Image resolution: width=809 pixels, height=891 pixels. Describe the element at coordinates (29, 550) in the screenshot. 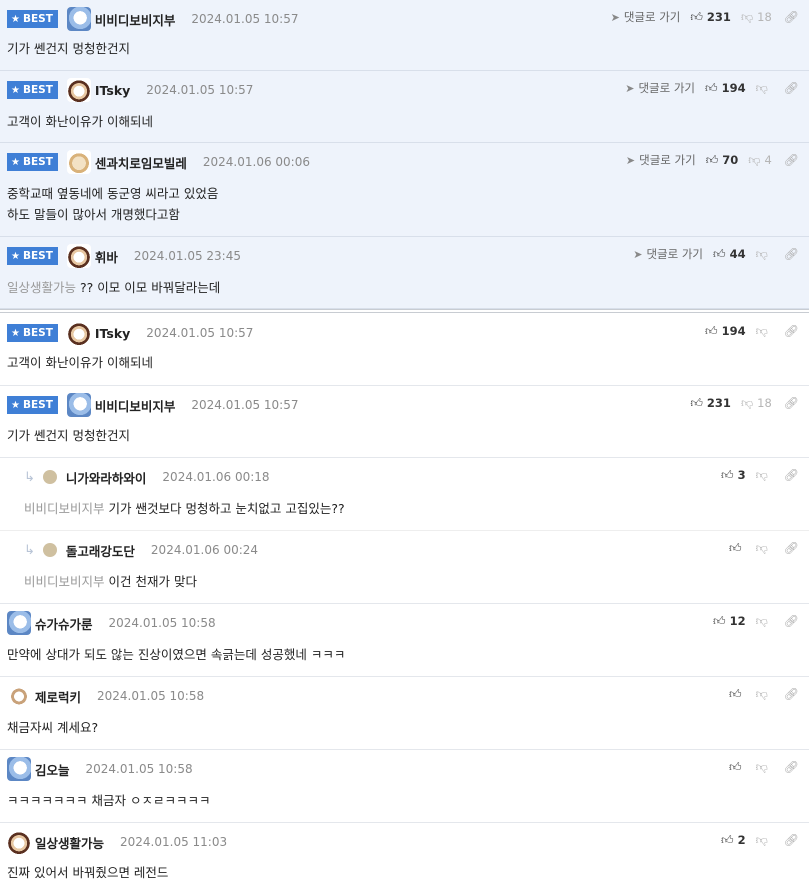

I see `reply-arrow-icon: ↳` at that location.